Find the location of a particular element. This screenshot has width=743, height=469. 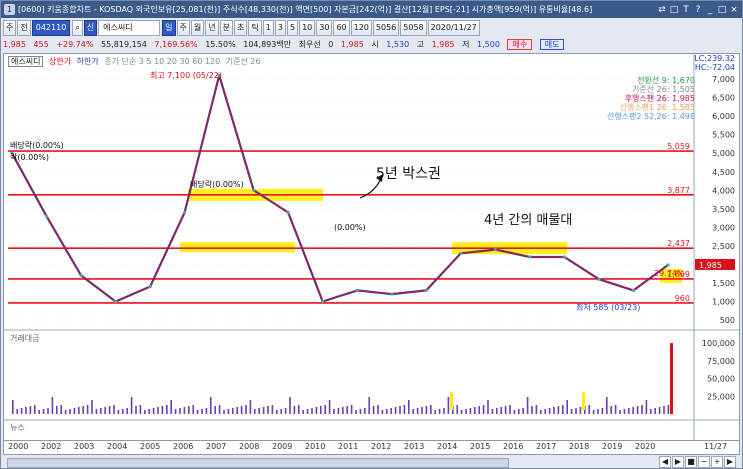

volume-tick: 100,000 is located at coordinates (718, 343).